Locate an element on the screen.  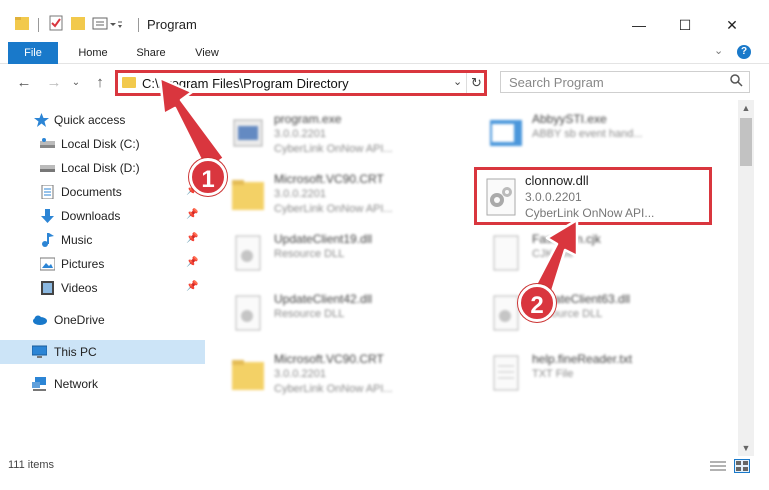
list-item: FastScan.cjk CJK File is located at coordinates (593, 256).